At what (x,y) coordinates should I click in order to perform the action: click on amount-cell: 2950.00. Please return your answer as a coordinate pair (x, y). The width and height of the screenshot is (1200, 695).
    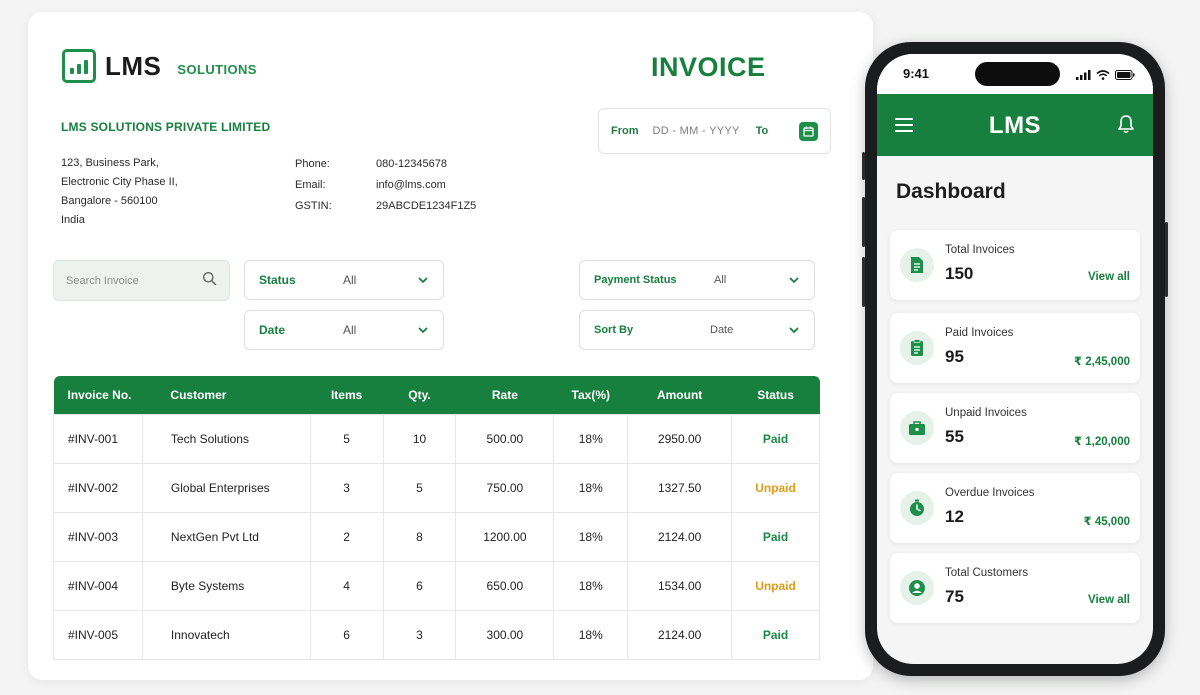
    Looking at the image, I should click on (680, 438).